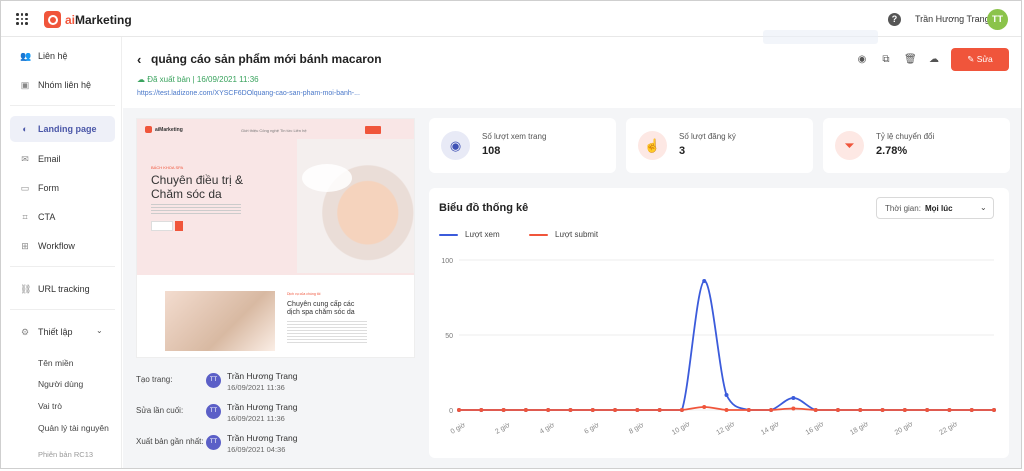 The width and height of the screenshot is (1024, 471). What do you see at coordinates (849, 145) in the screenshot?
I see `funnel-icon: ⏷` at bounding box center [849, 145].